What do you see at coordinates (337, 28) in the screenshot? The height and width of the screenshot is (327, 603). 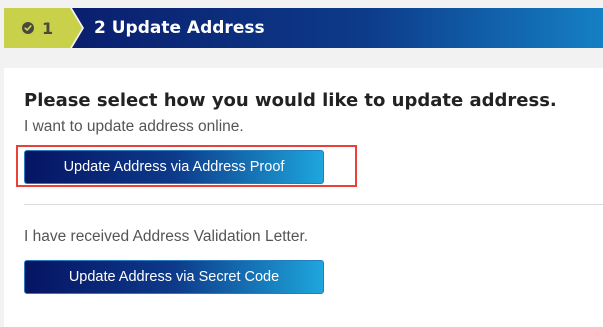 I see `step-current: 2 Update Address` at bounding box center [337, 28].